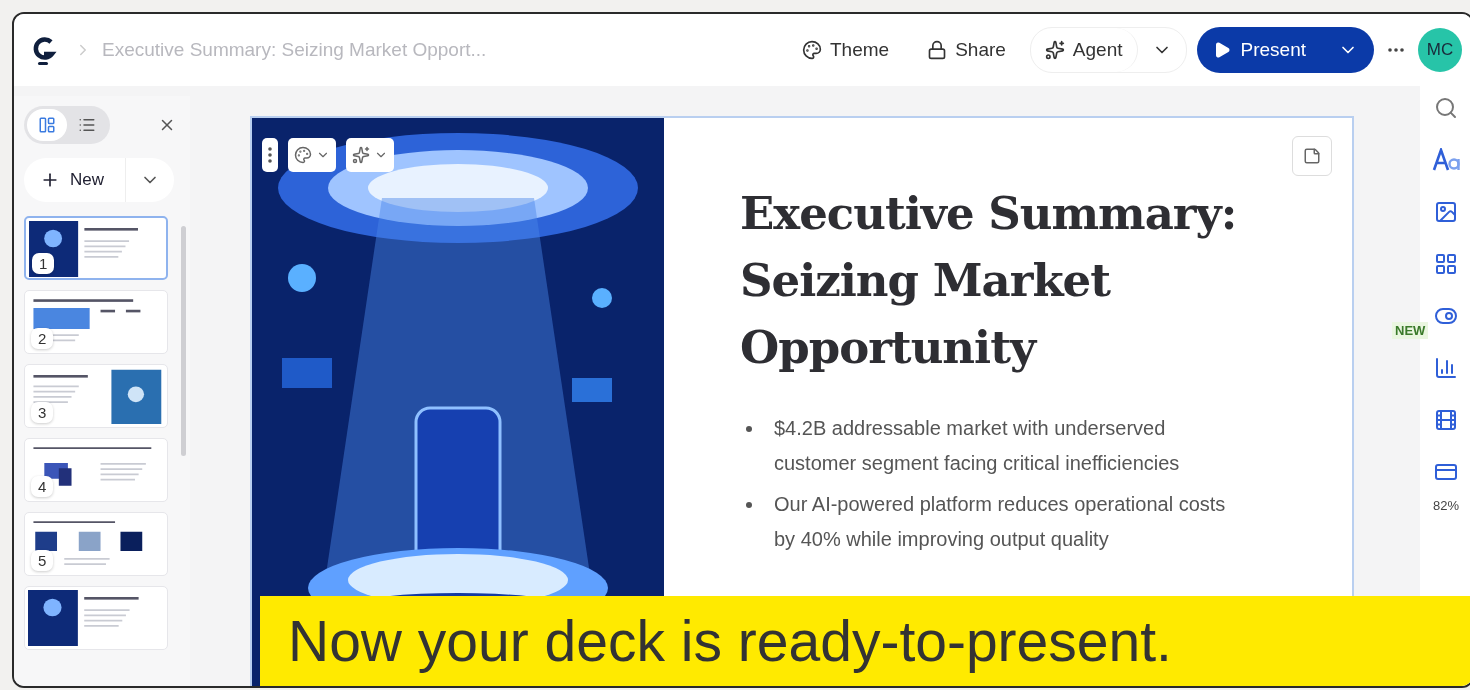  What do you see at coordinates (1410, 330) in the screenshot?
I see `new-badge: NEW` at bounding box center [1410, 330].